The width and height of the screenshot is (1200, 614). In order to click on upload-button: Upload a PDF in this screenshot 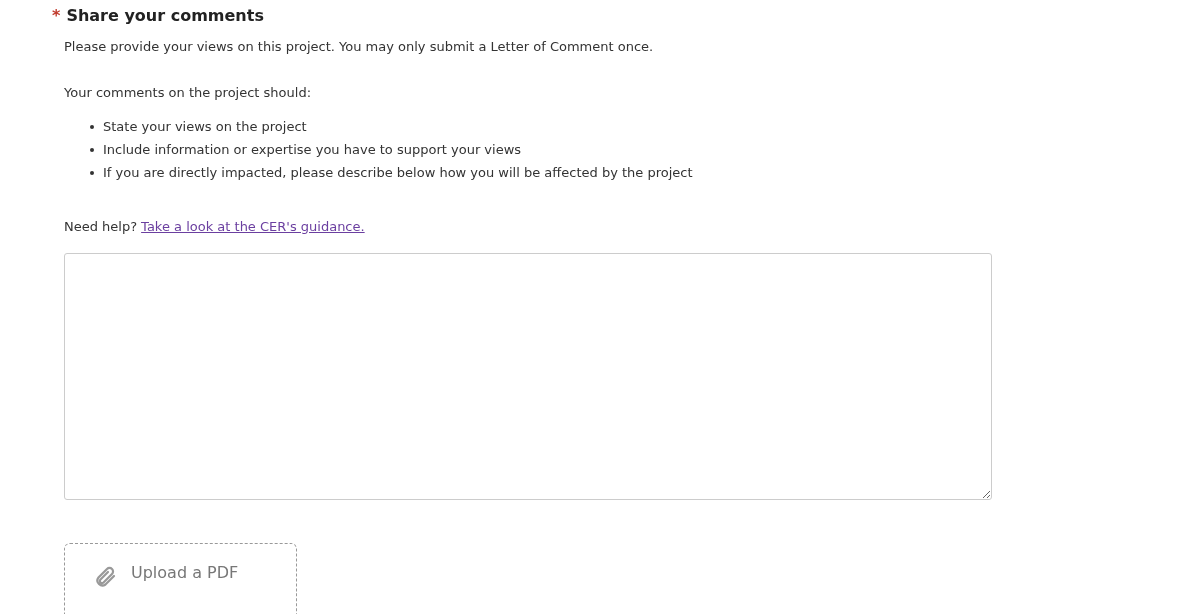, I will do `click(180, 578)`.